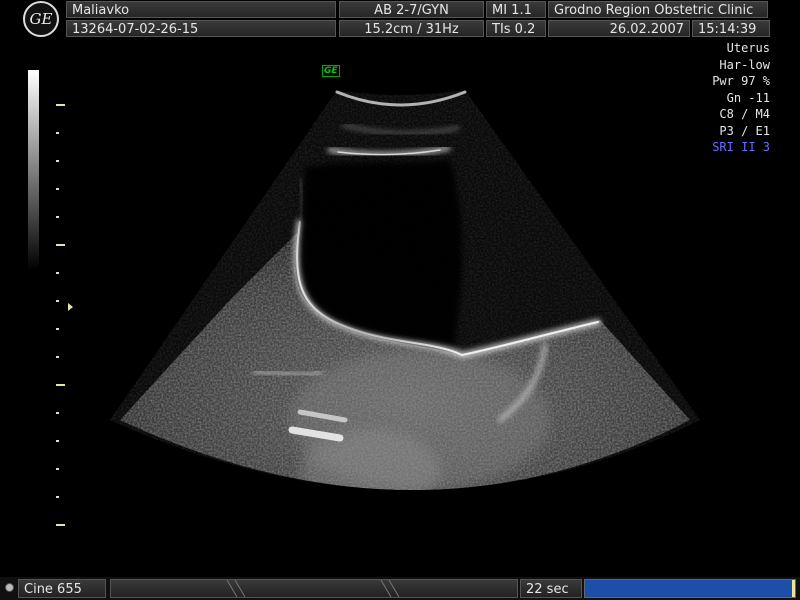 This screenshot has height=600, width=800. Describe the element at coordinates (33, 170) in the screenshot. I see `grayscale-bar` at that location.